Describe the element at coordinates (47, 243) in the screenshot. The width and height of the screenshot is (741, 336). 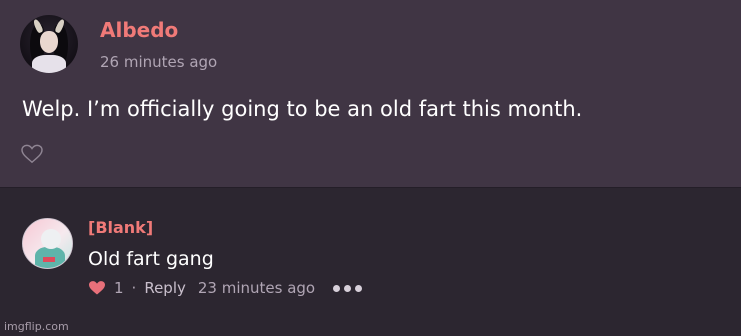
I see `comment-author-avatar` at that location.